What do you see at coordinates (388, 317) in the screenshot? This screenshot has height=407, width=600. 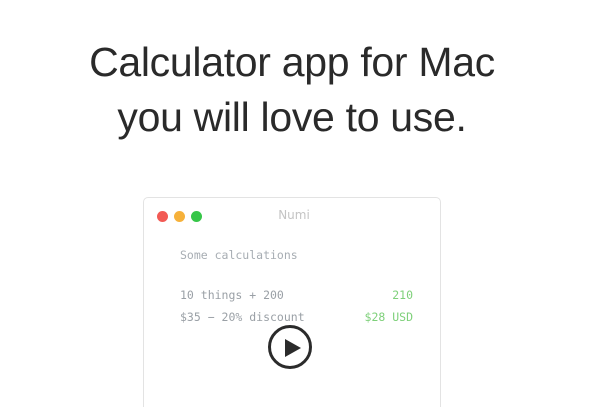 I see `calc-result: $28 USD` at bounding box center [388, 317].